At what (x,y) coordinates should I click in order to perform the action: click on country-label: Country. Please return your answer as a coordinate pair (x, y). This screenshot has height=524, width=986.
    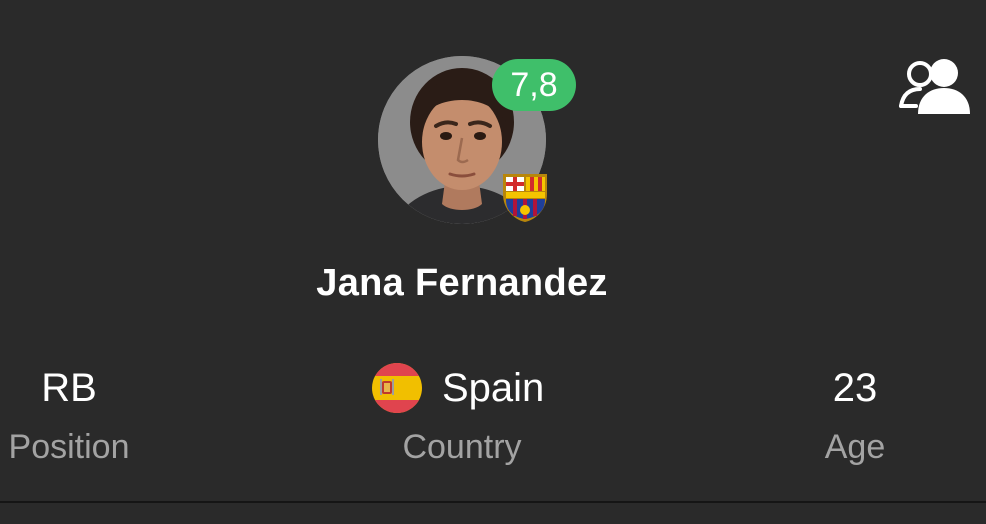
    Looking at the image, I should click on (462, 447).